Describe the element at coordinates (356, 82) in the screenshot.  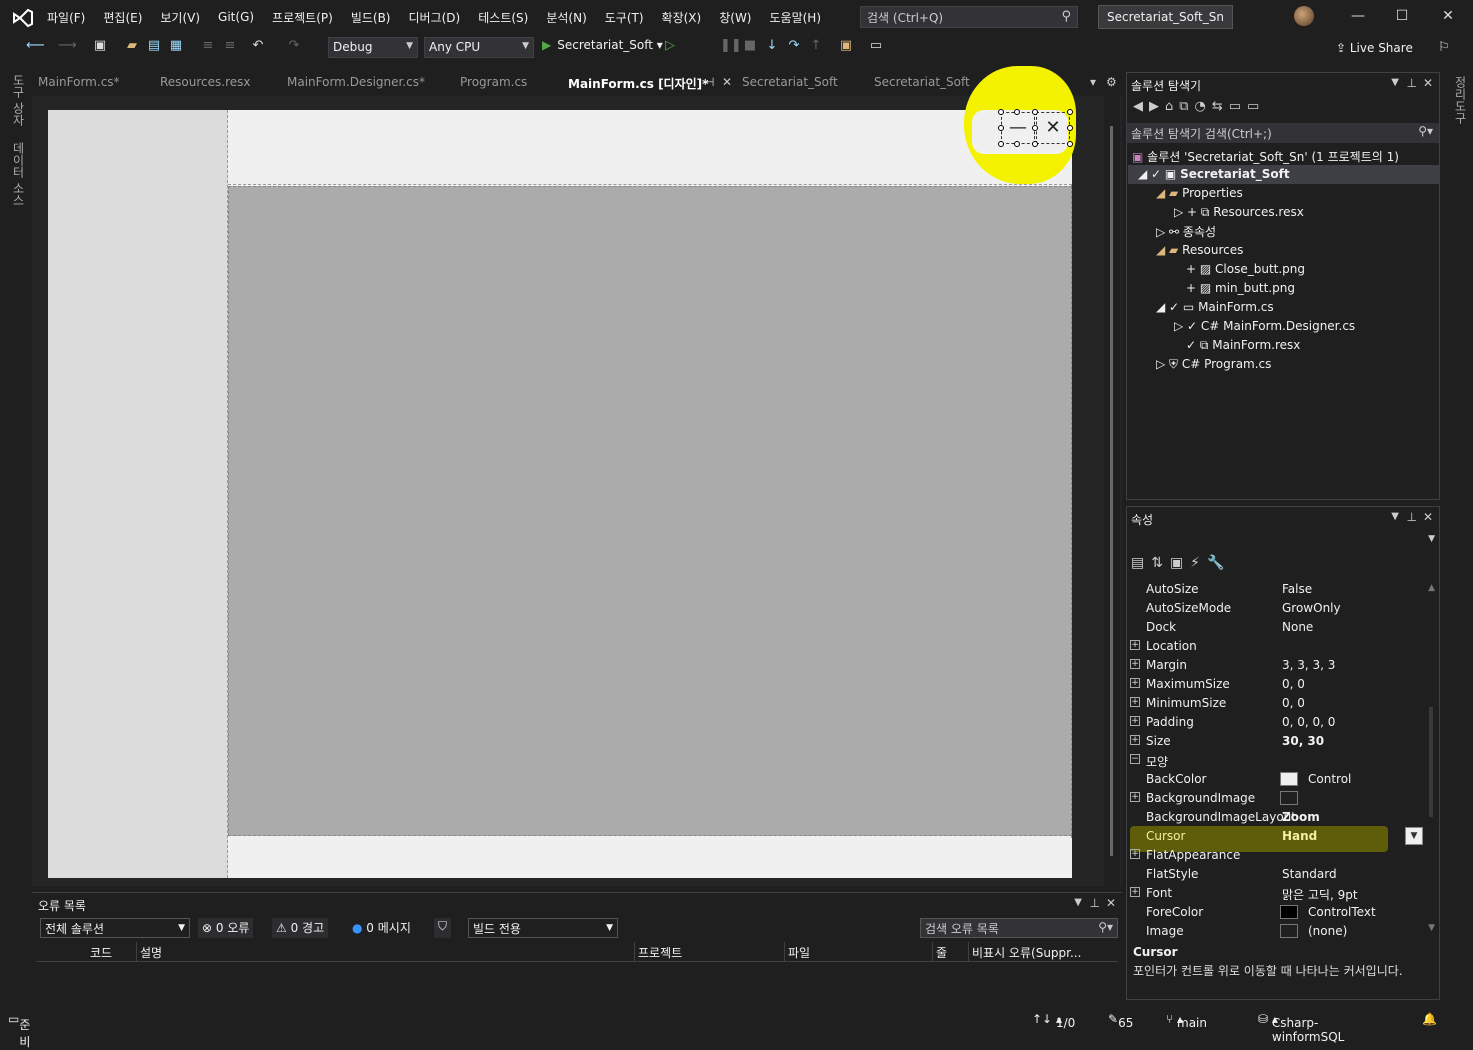
I see `tab-mainform-designer-cs: MainForm.Designer.cs*` at that location.